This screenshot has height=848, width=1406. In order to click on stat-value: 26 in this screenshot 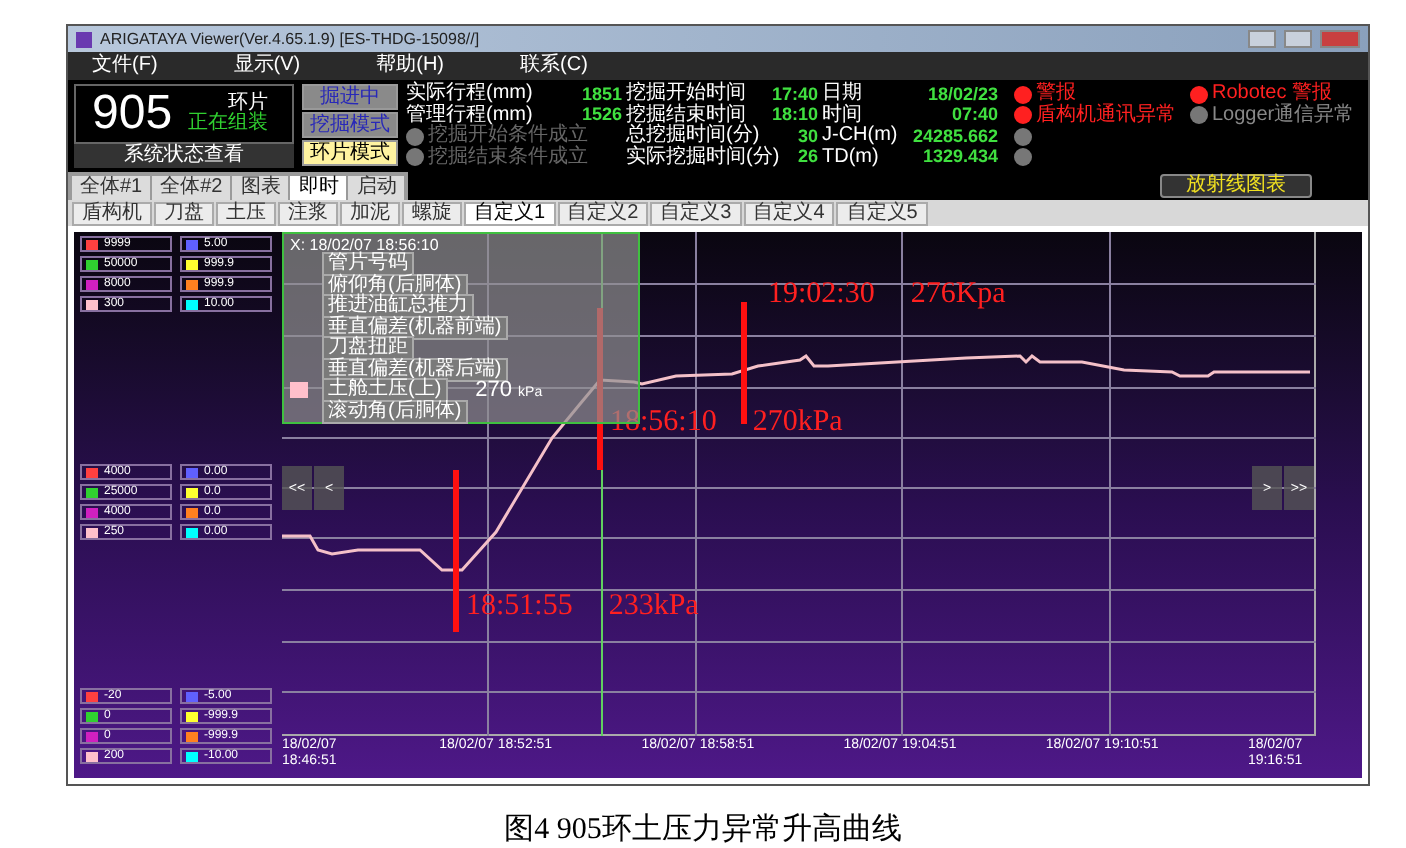, I will do `click(808, 157)`.